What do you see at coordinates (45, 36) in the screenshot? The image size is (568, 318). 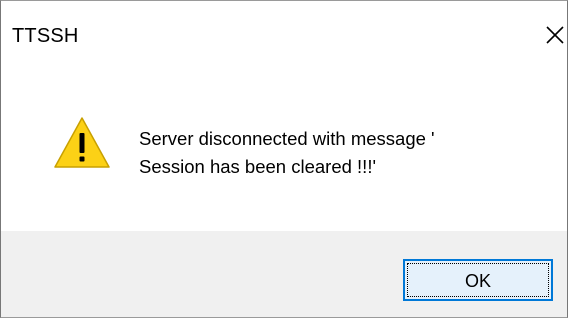 I see `window-title: TTSSH` at bounding box center [45, 36].